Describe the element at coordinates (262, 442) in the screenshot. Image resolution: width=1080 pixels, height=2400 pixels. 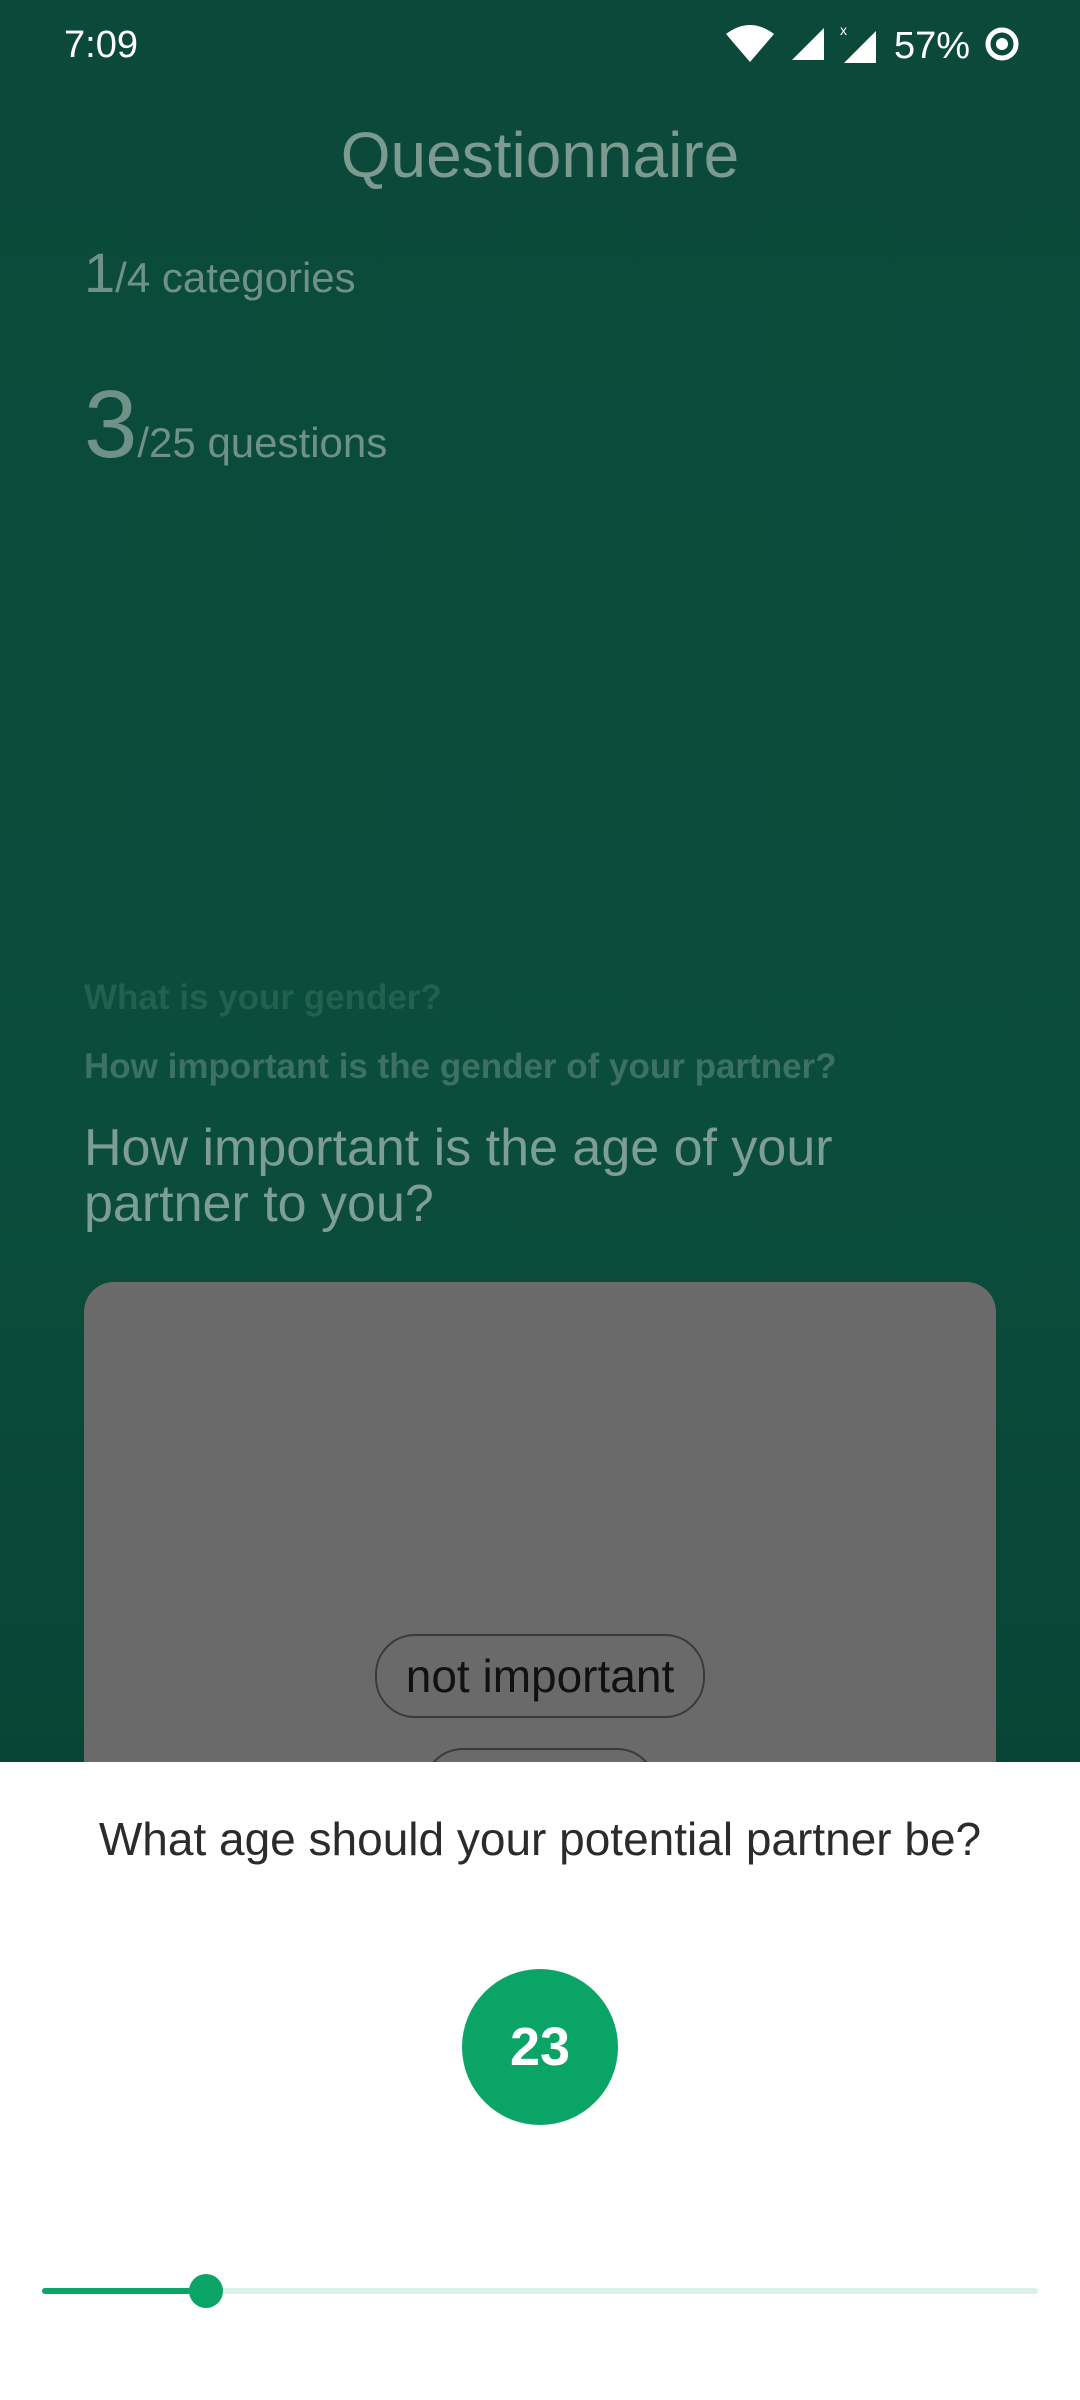
I see `questions-total: /25 questions` at that location.